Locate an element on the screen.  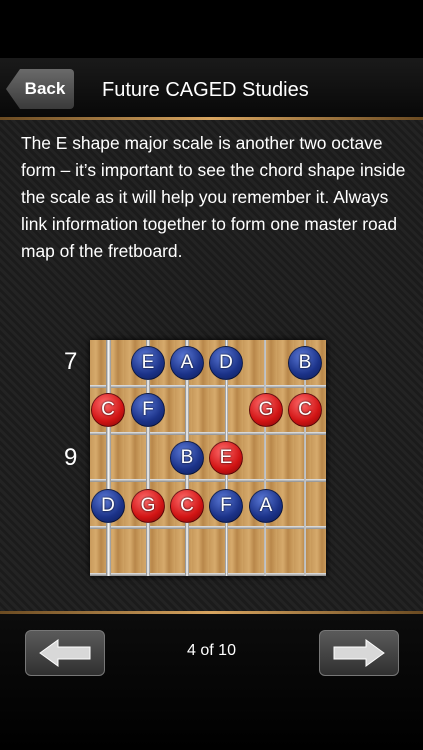
right-arrow-icon is located at coordinates (359, 653).